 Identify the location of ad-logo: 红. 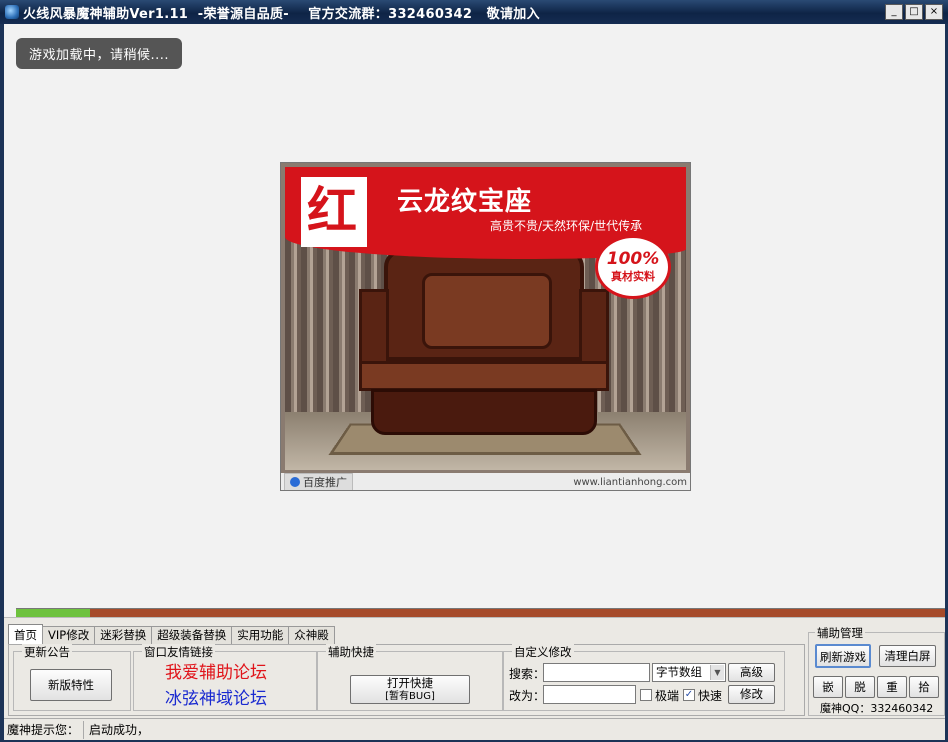
(334, 212).